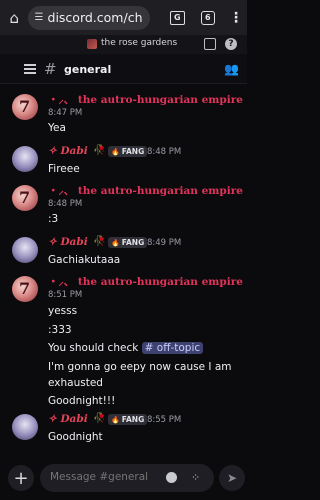 This screenshot has height=500, width=320. I want to click on message-text: :333, so click(60, 330).